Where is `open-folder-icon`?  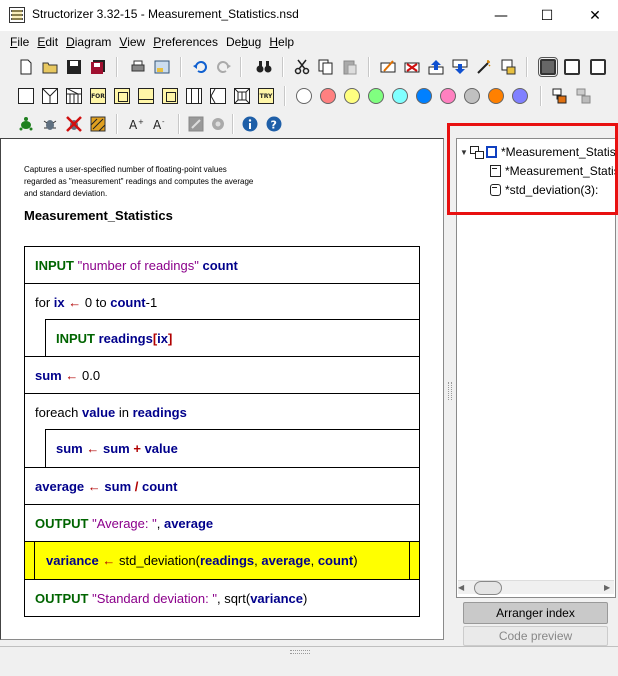
open-folder-icon is located at coordinates (50, 67).